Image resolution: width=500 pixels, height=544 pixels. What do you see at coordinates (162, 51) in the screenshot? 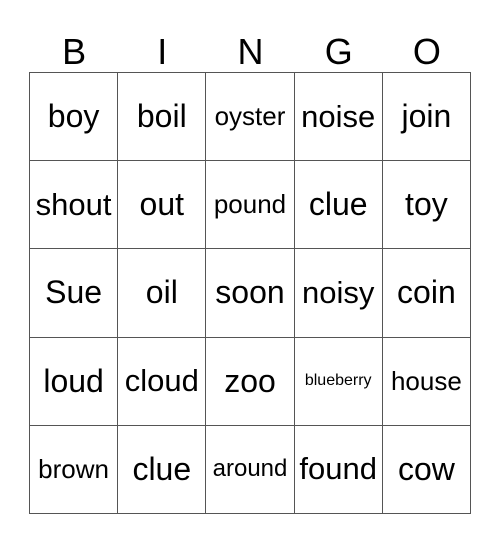
I see `header-letter-i: I` at bounding box center [162, 51].